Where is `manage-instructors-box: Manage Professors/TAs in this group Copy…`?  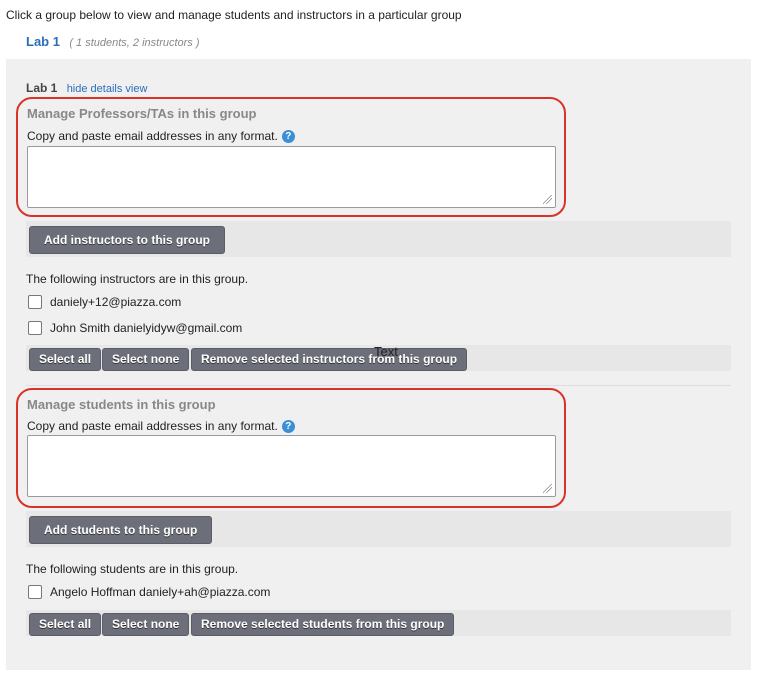 manage-instructors-box: Manage Professors/TAs in this group Copy… is located at coordinates (291, 157).